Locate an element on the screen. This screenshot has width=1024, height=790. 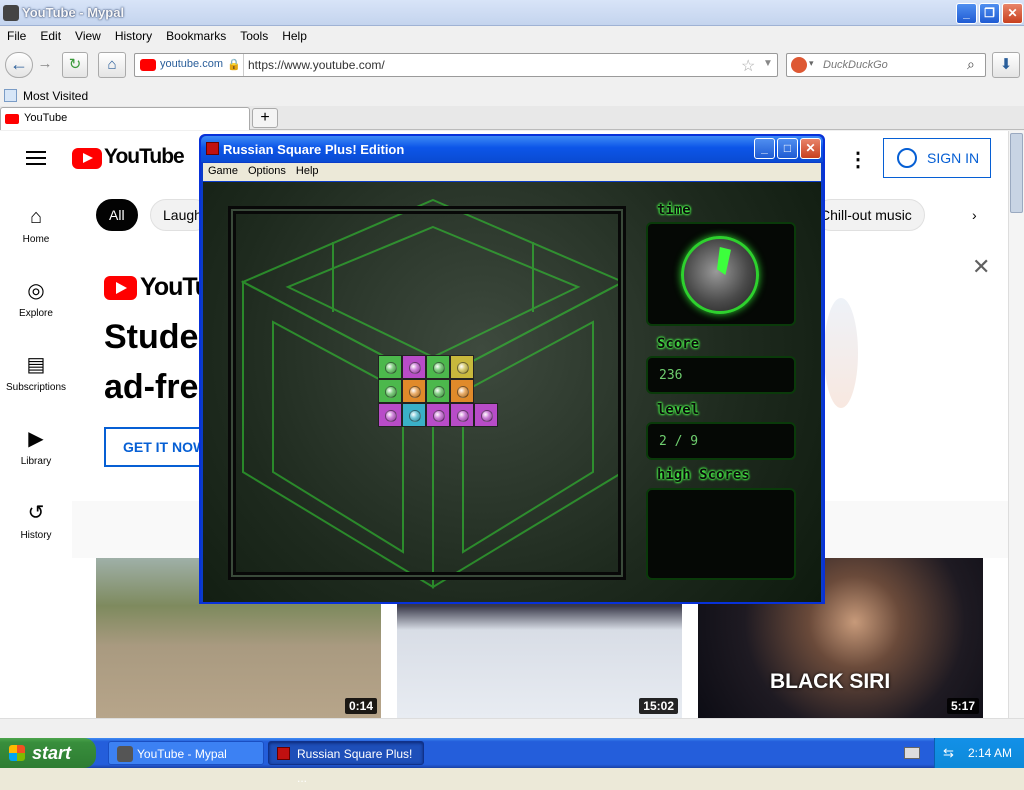
reload-icon: ↻ is located at coordinates (75, 65).